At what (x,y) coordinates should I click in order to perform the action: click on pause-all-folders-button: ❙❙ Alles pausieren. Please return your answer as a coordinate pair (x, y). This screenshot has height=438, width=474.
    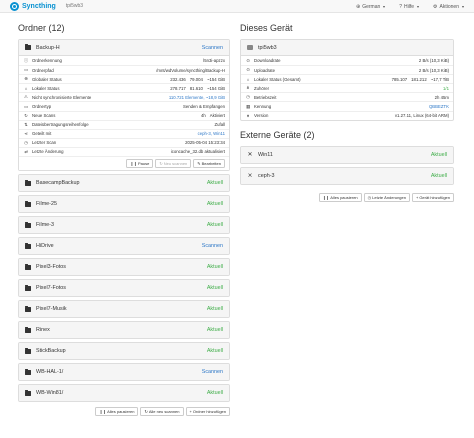
    Looking at the image, I should click on (117, 412).